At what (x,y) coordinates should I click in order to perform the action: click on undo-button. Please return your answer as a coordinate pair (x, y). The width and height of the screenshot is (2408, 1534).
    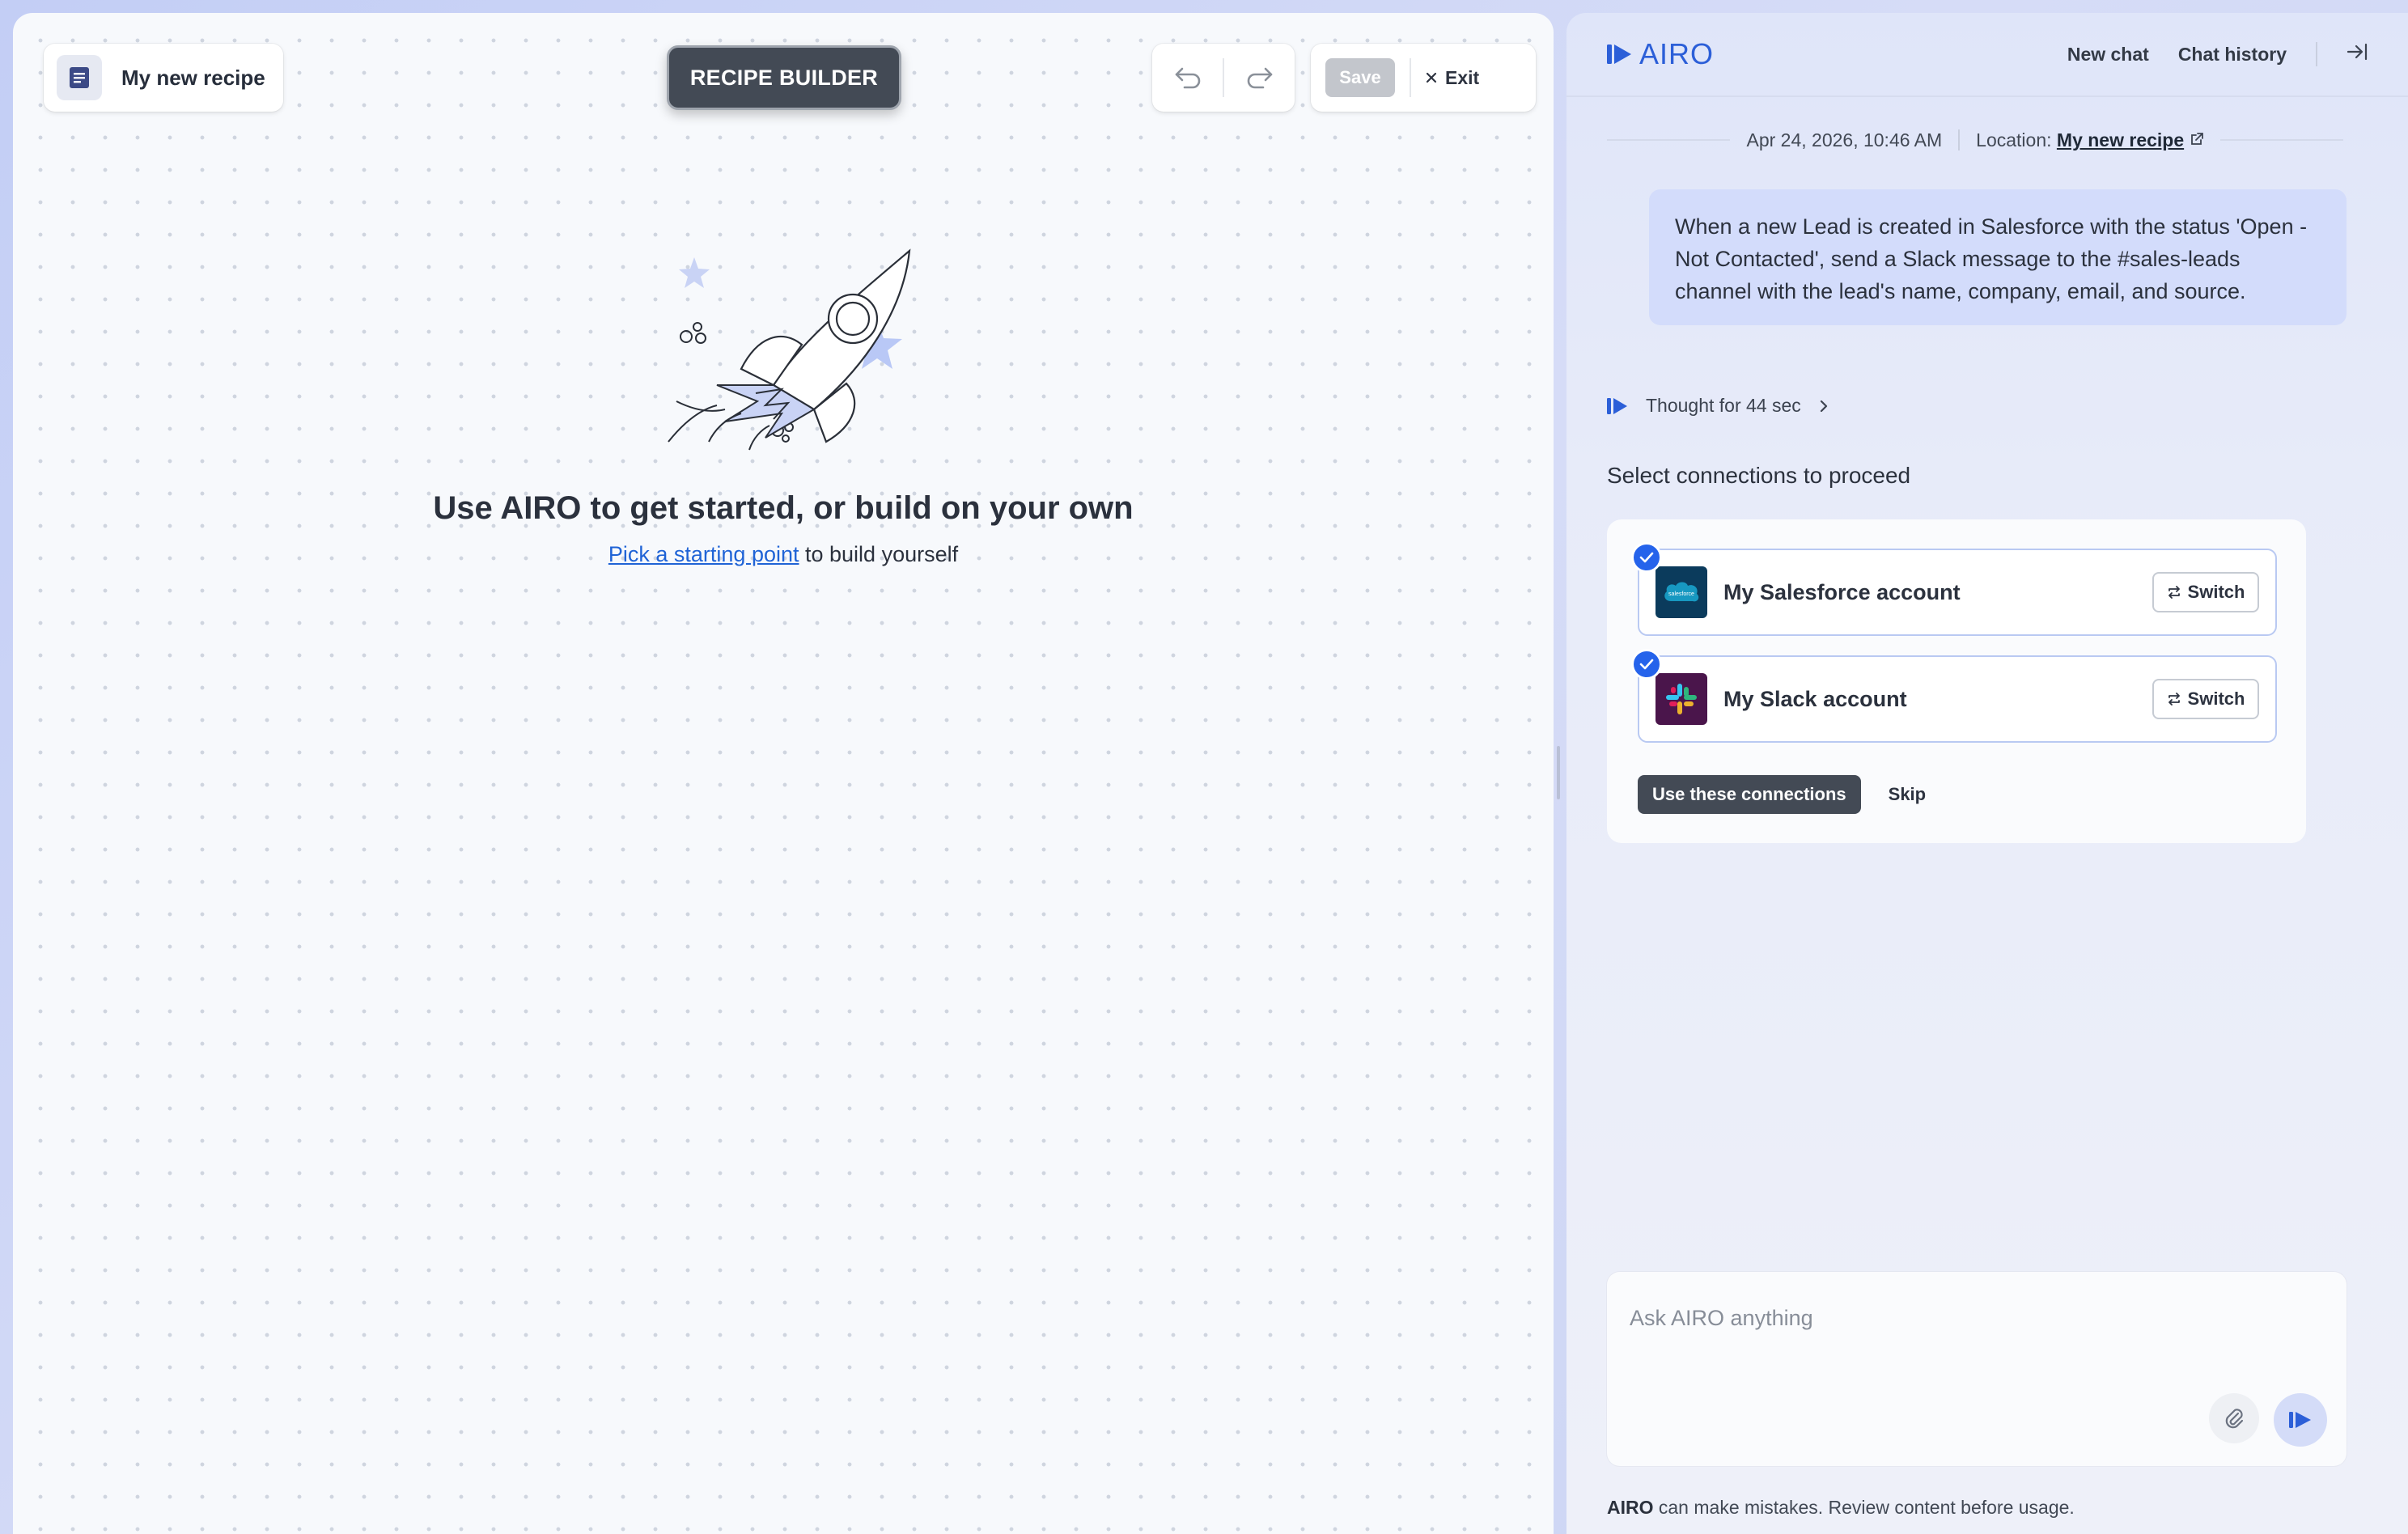
    Looking at the image, I should click on (1187, 78).